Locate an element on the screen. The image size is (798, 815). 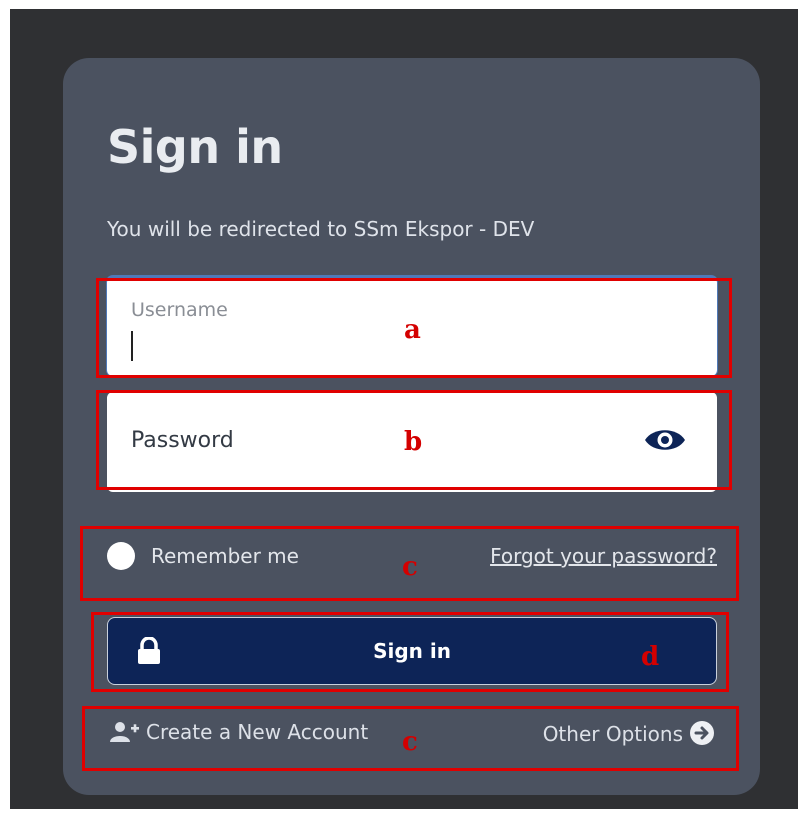
annotation-label-a: a is located at coordinates (412, 330).